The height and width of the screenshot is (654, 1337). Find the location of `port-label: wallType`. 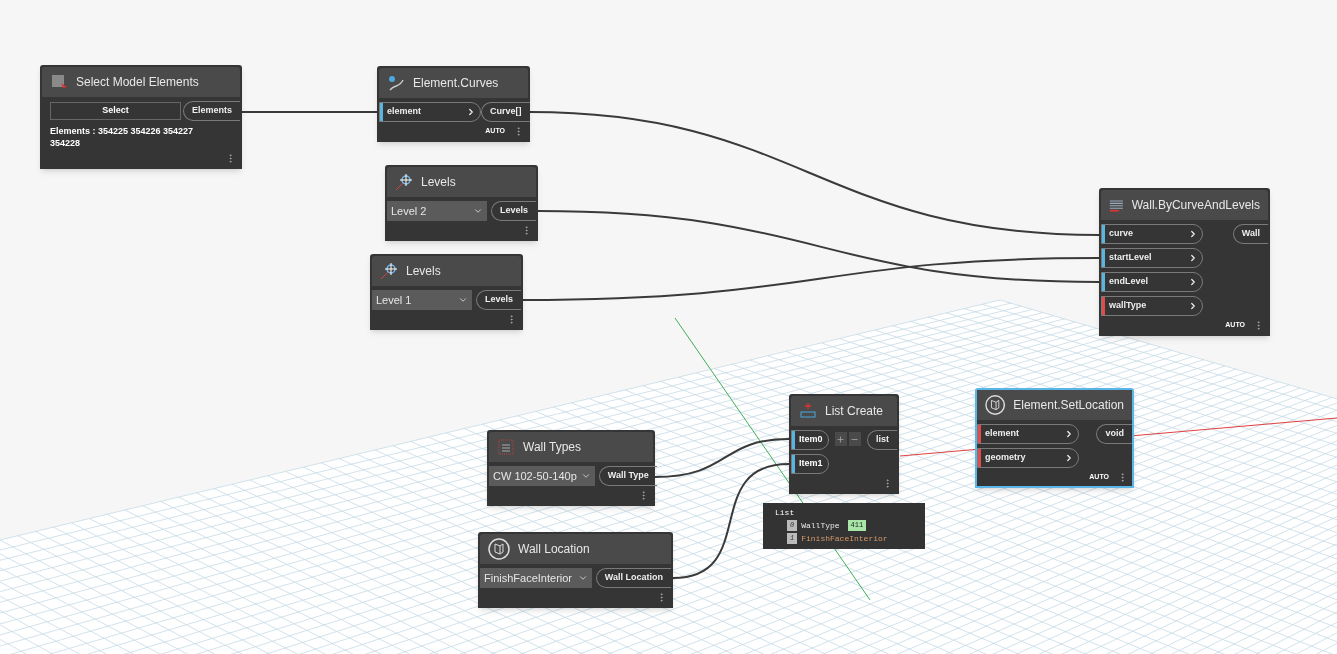

port-label: wallType is located at coordinates (1128, 306).